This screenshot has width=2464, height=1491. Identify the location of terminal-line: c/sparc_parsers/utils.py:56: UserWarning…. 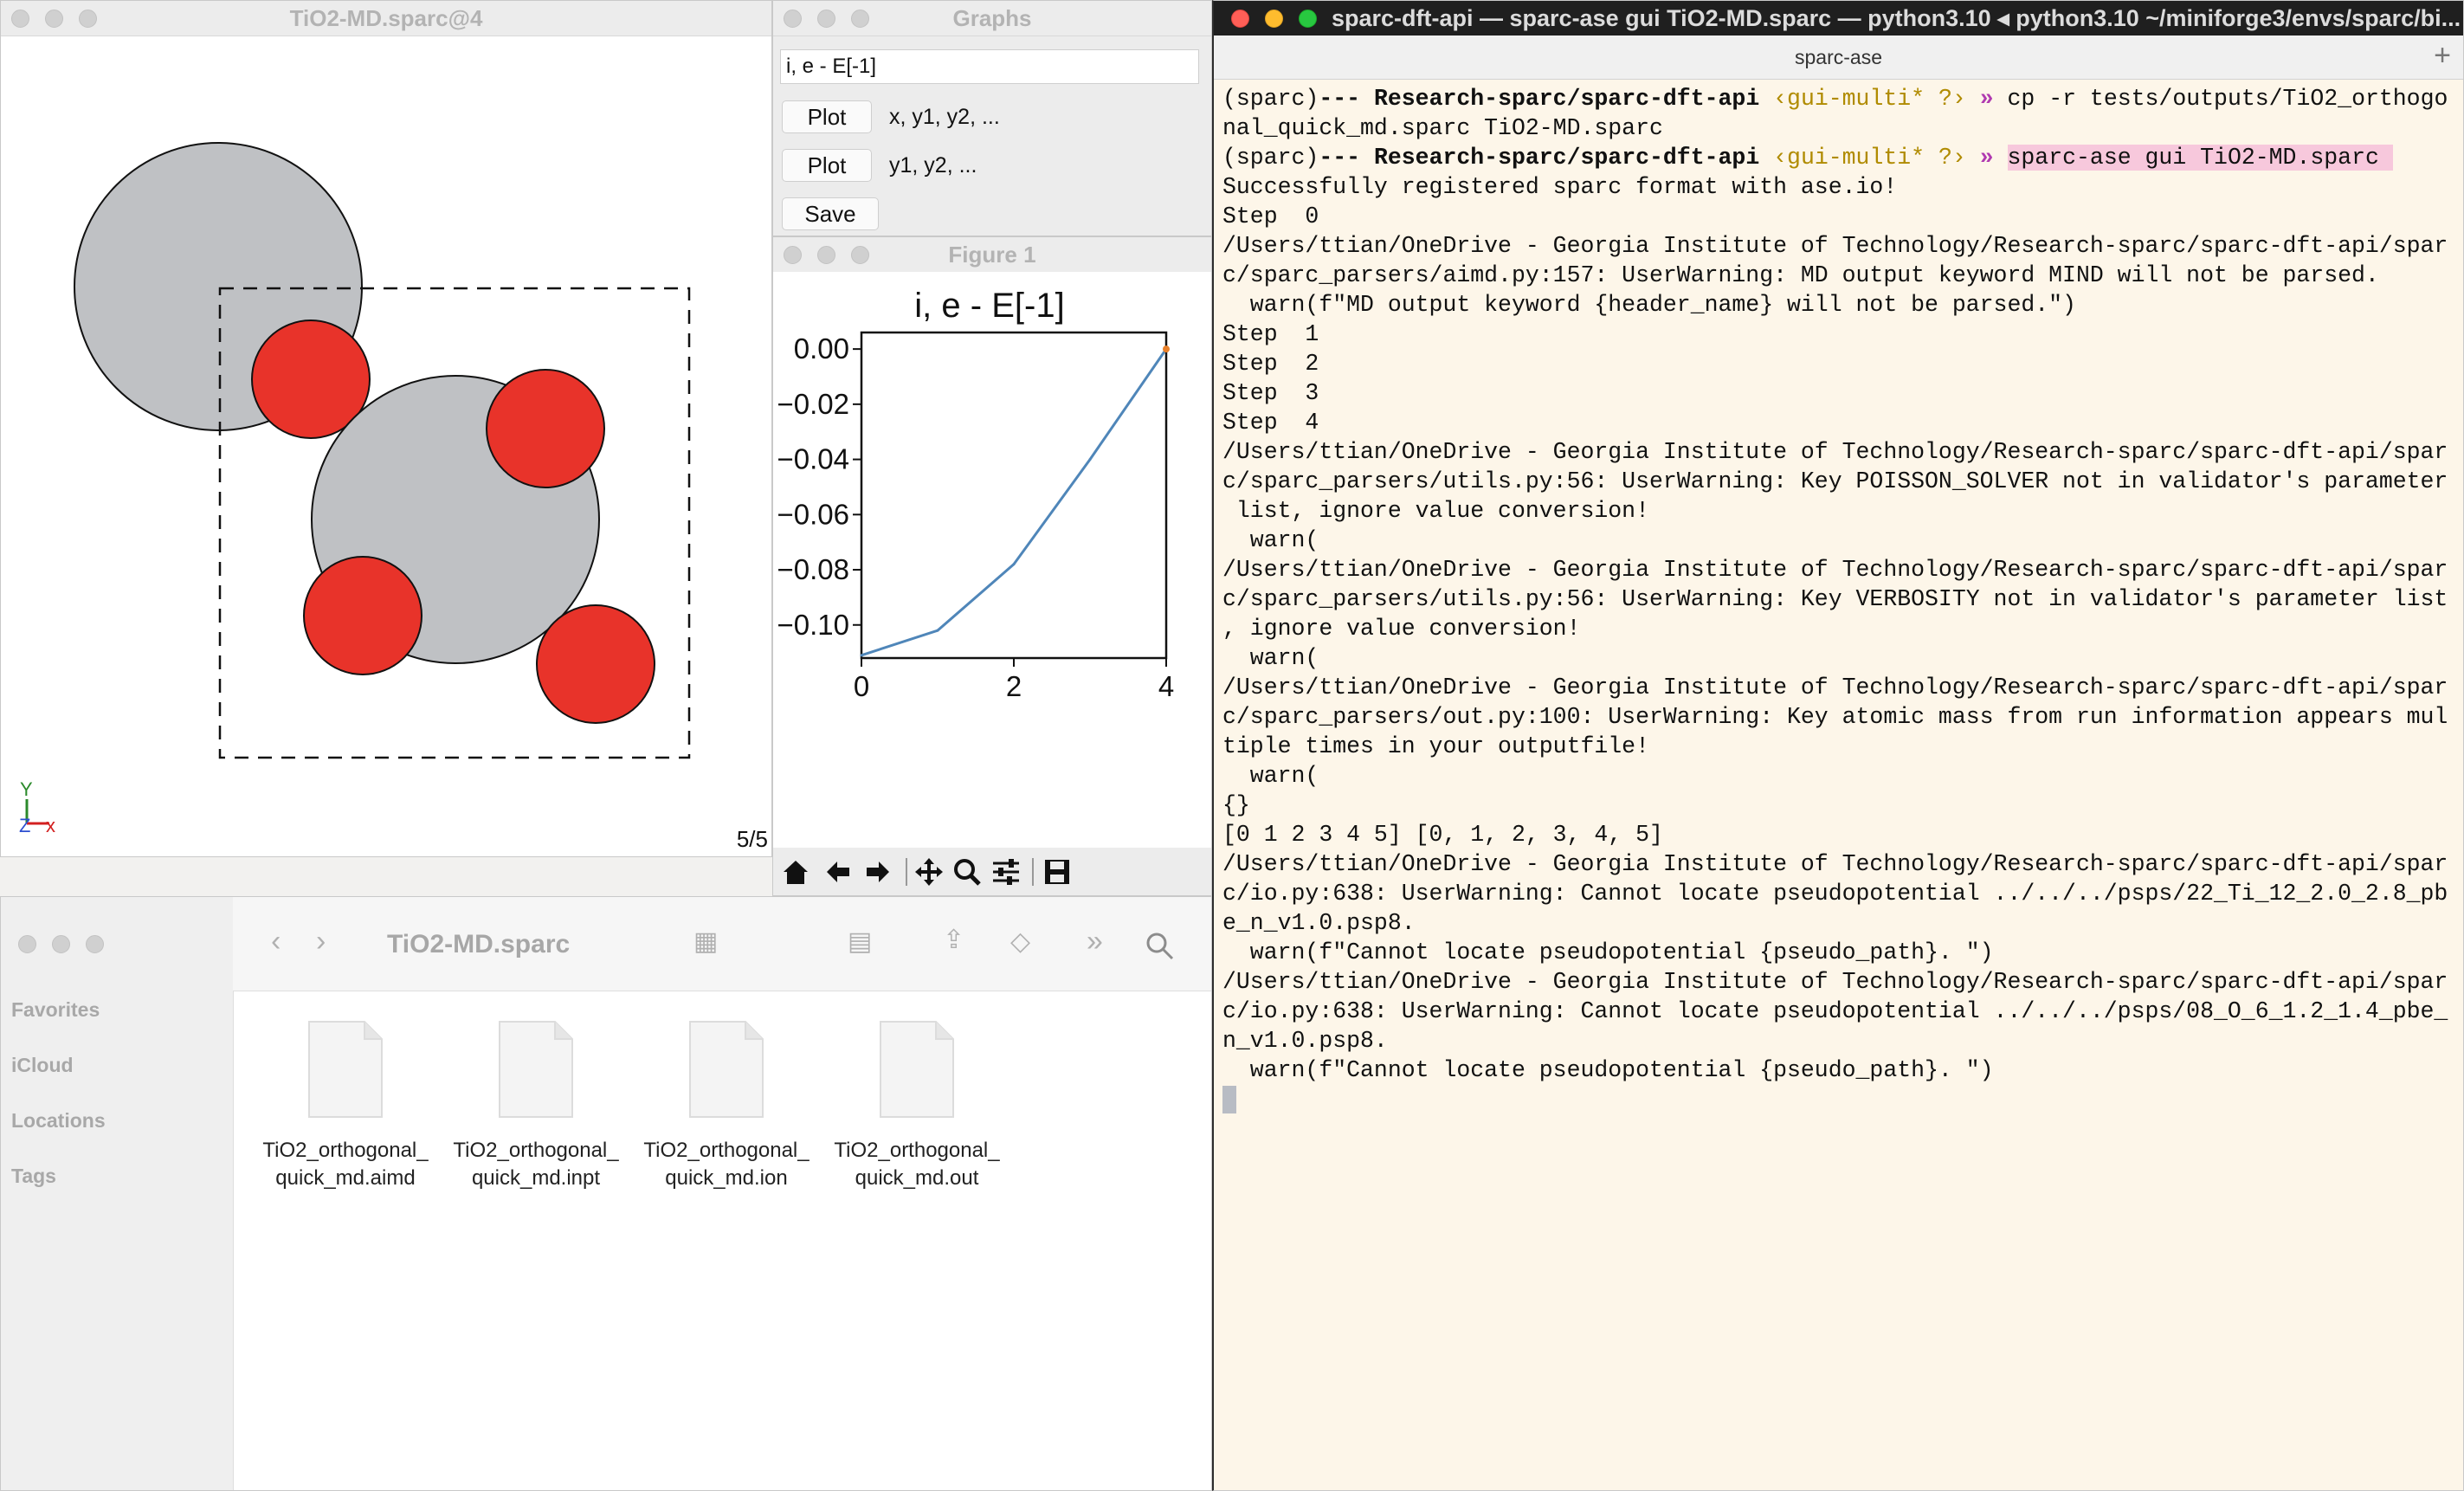
(1835, 599).